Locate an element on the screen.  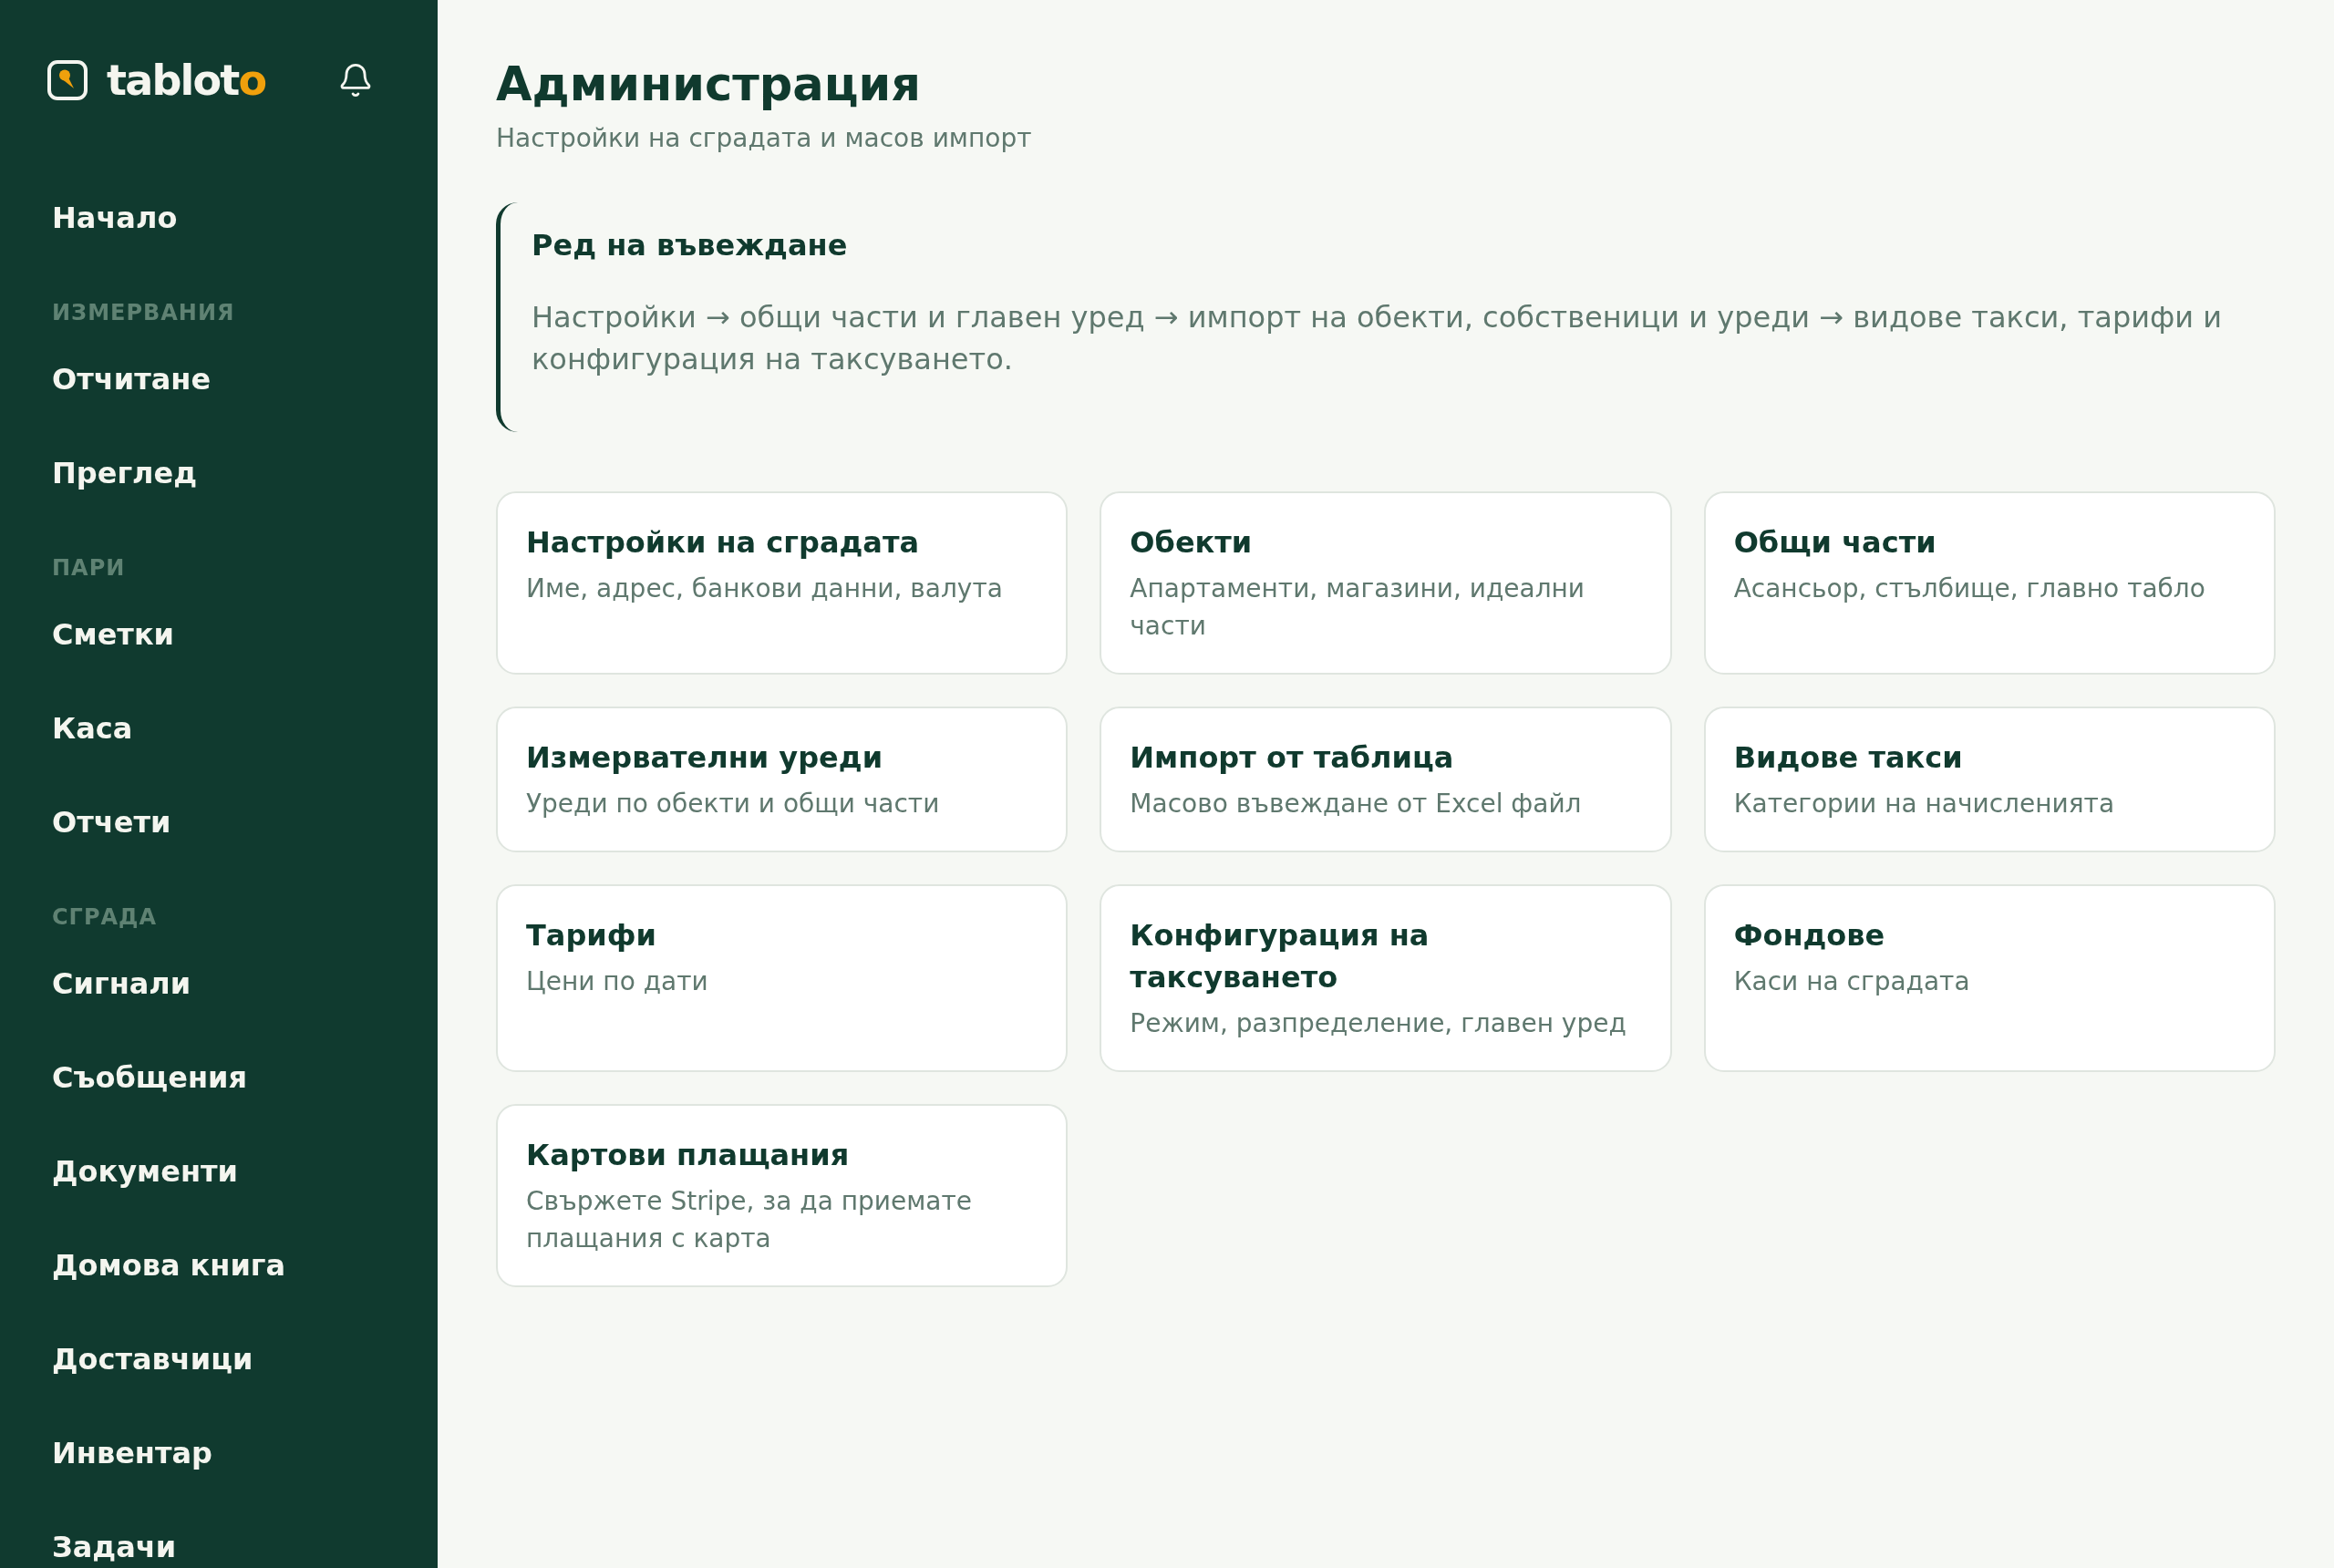
admin-card: Картови плащания Свържете Stripe, за да приемате плащания с карта is located at coordinates (783, 1195).